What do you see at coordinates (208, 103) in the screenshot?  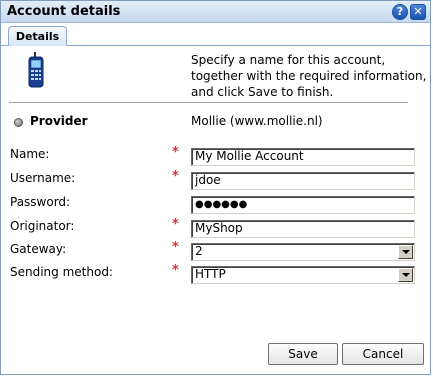 I see `separator` at bounding box center [208, 103].